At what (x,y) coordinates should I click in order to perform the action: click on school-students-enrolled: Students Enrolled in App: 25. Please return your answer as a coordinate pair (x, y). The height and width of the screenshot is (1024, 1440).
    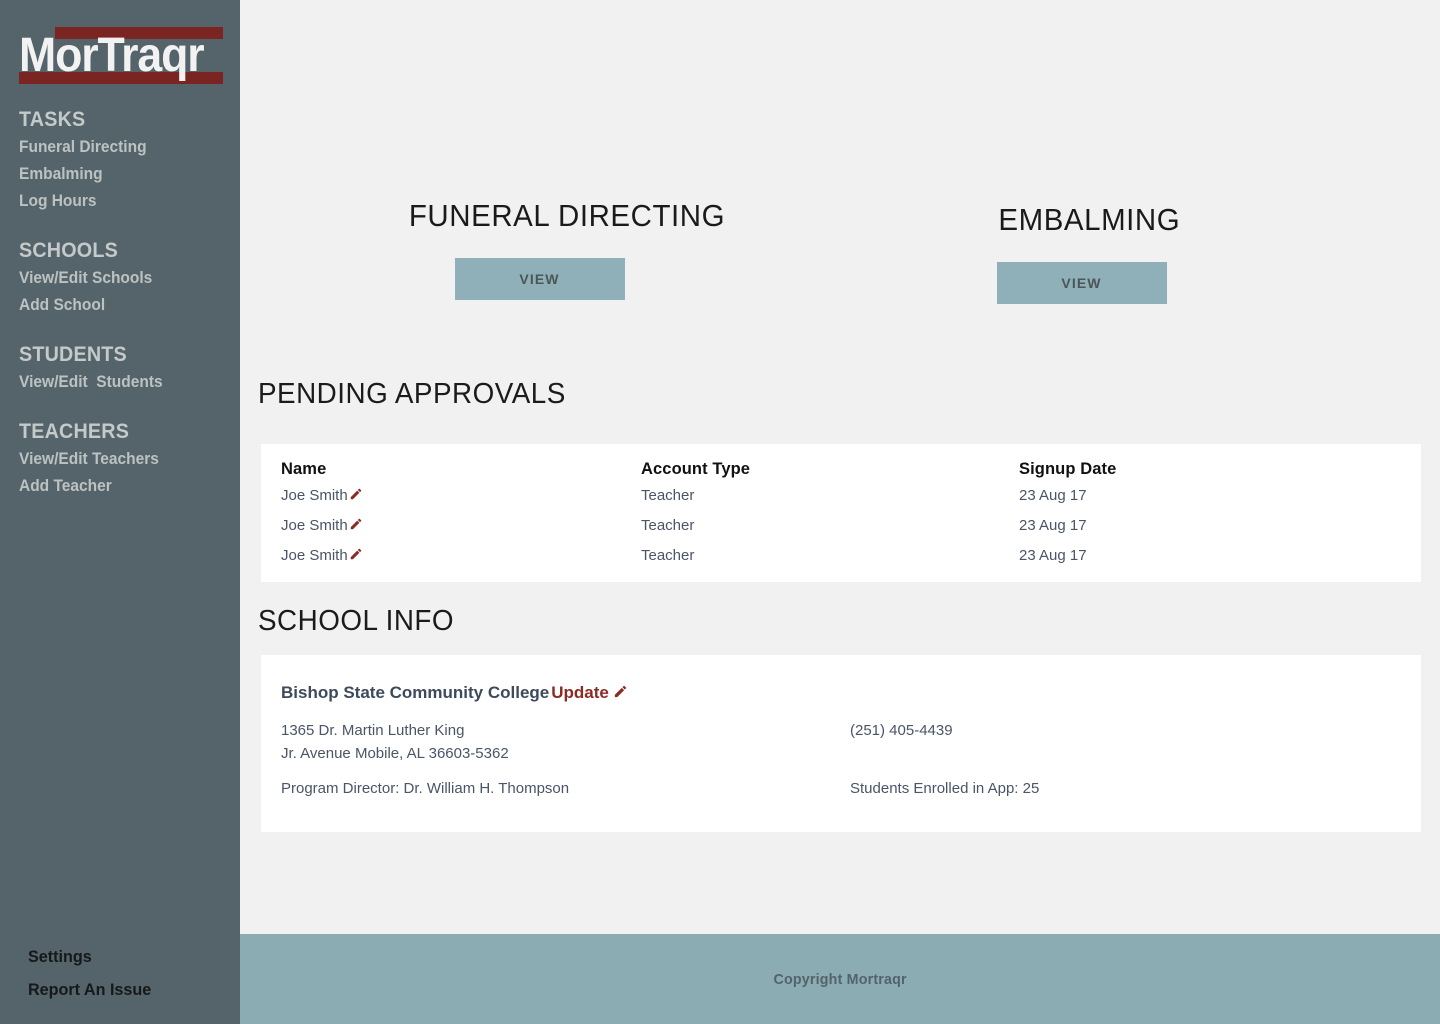
    Looking at the image, I should click on (945, 788).